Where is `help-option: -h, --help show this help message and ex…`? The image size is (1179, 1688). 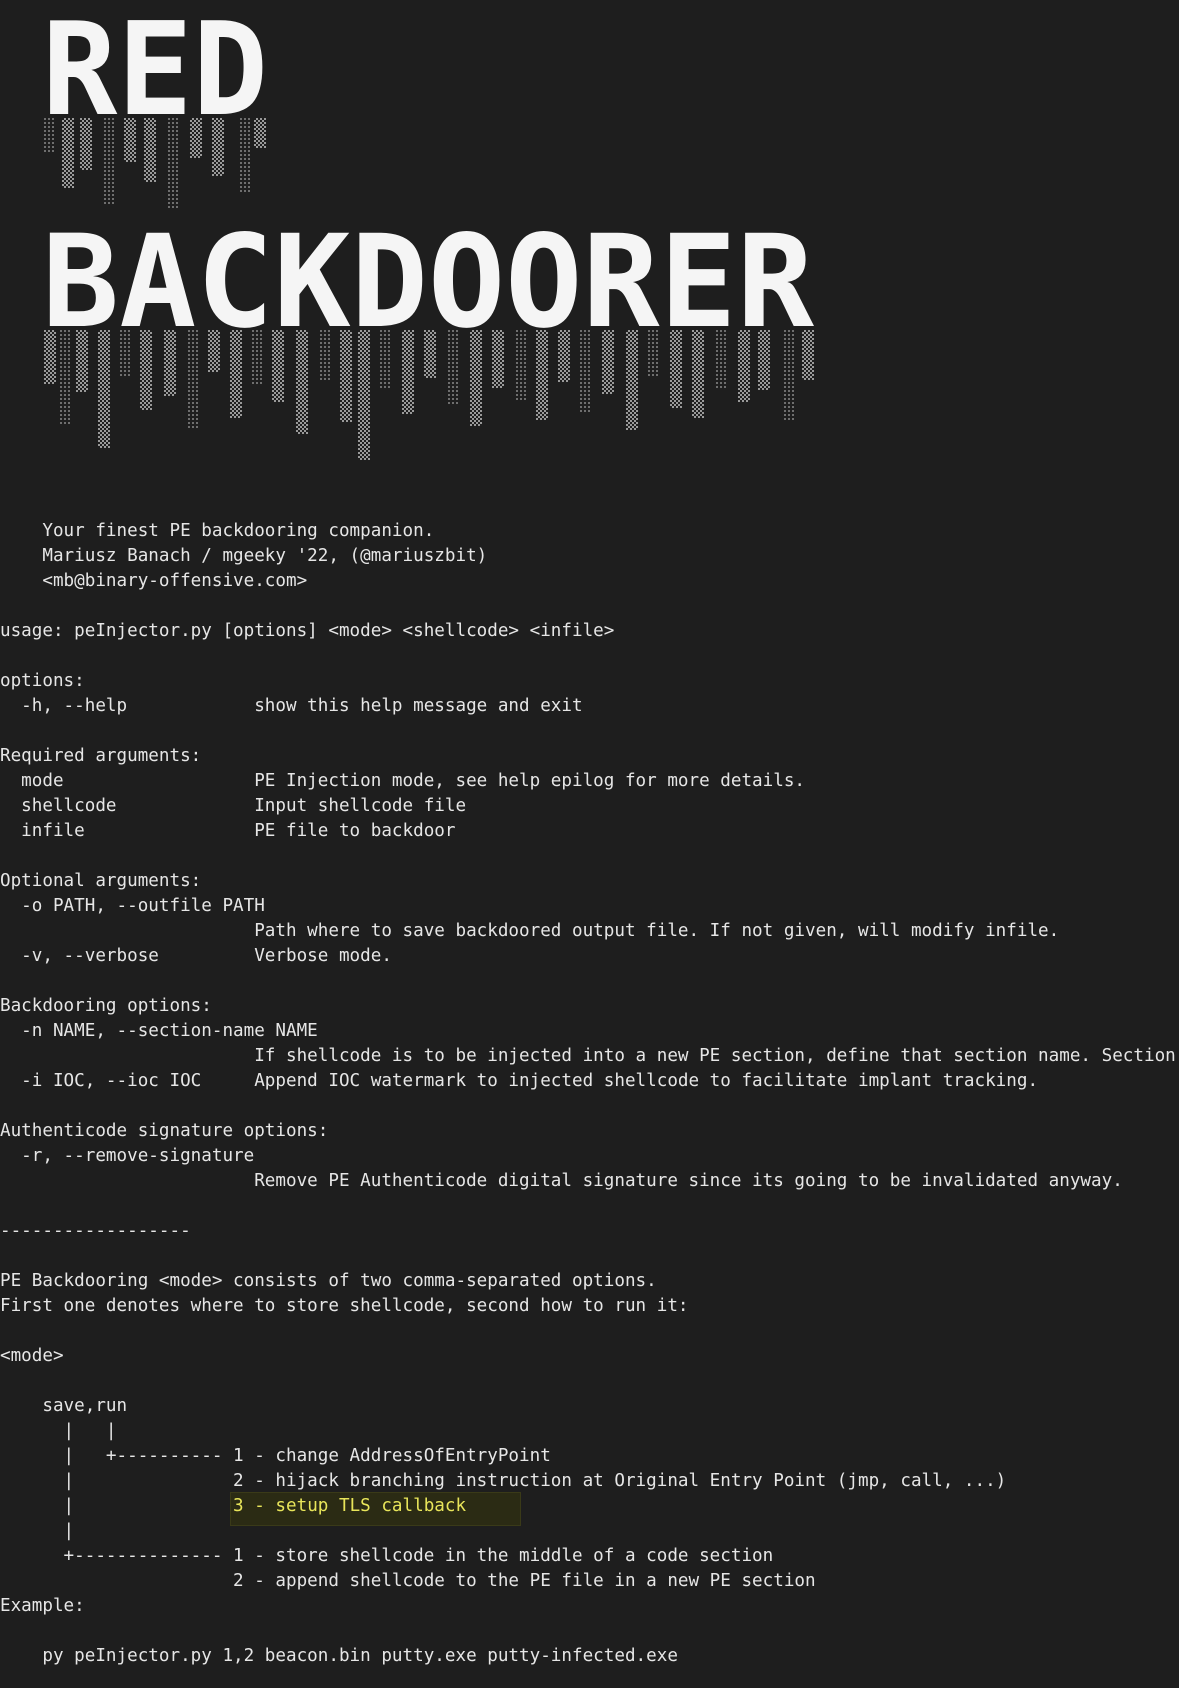
help-option: -h, --help show this help message and ex… is located at coordinates (291, 706).